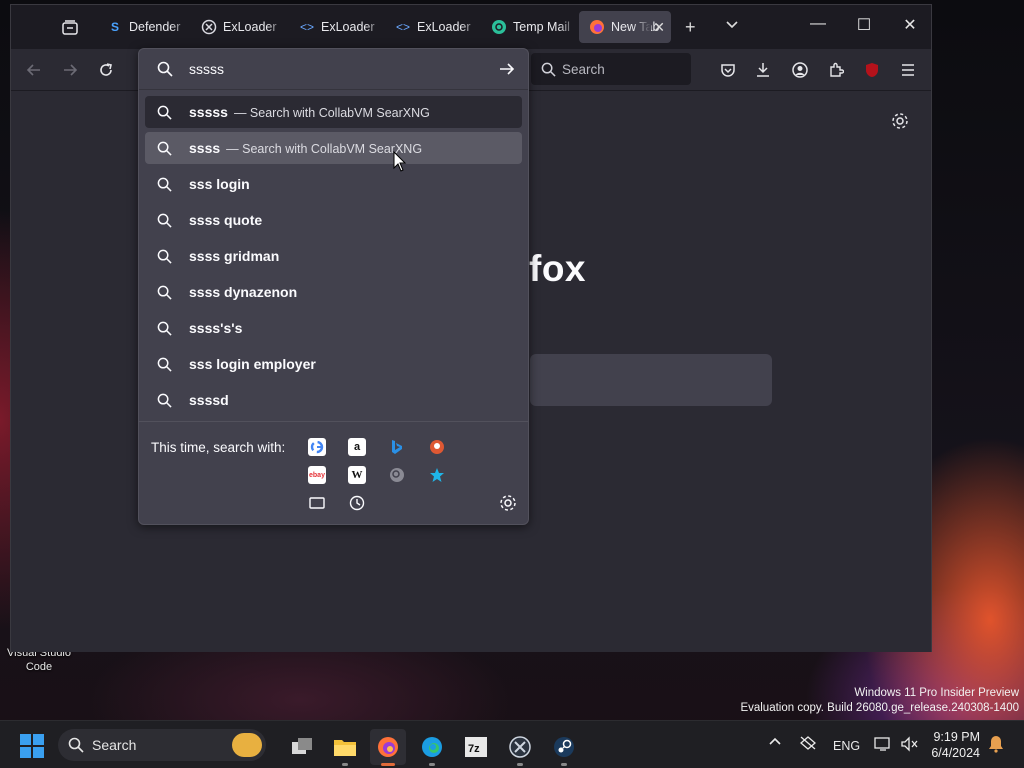 Image resolution: width=1024 pixels, height=768 pixels. What do you see at coordinates (226, 220) in the screenshot?
I see `result-text: ssss quote` at bounding box center [226, 220].